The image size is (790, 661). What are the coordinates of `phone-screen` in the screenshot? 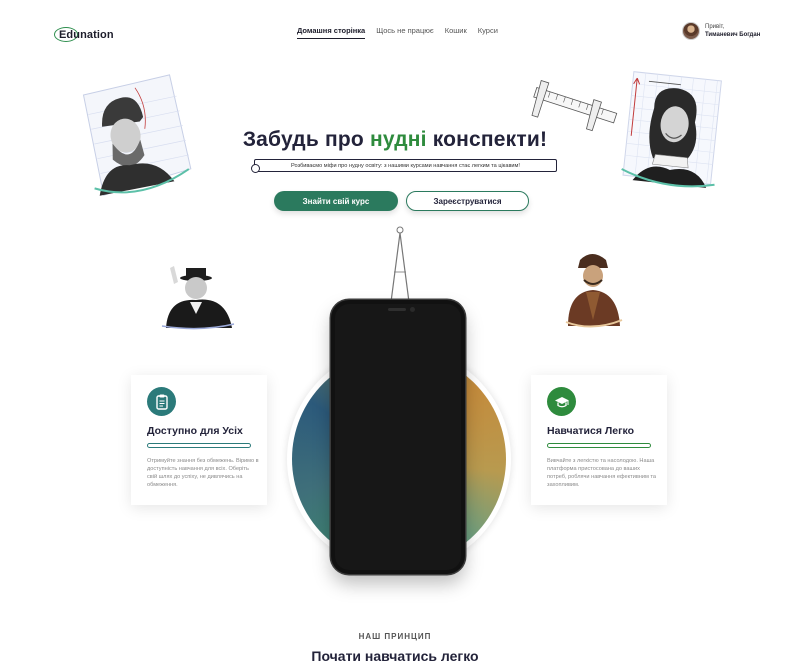 It's located at (398, 437).